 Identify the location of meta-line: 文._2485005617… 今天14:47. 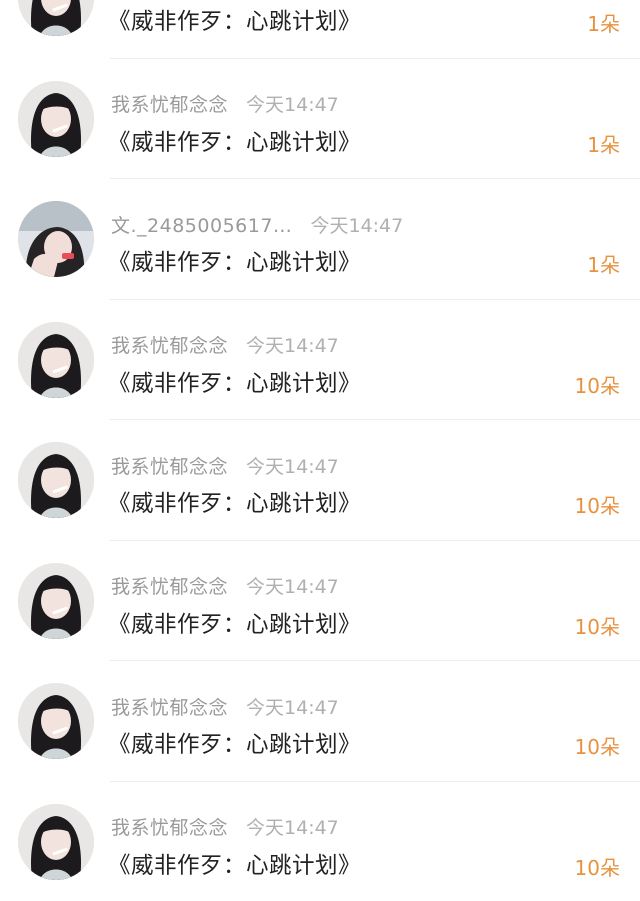
(257, 224).